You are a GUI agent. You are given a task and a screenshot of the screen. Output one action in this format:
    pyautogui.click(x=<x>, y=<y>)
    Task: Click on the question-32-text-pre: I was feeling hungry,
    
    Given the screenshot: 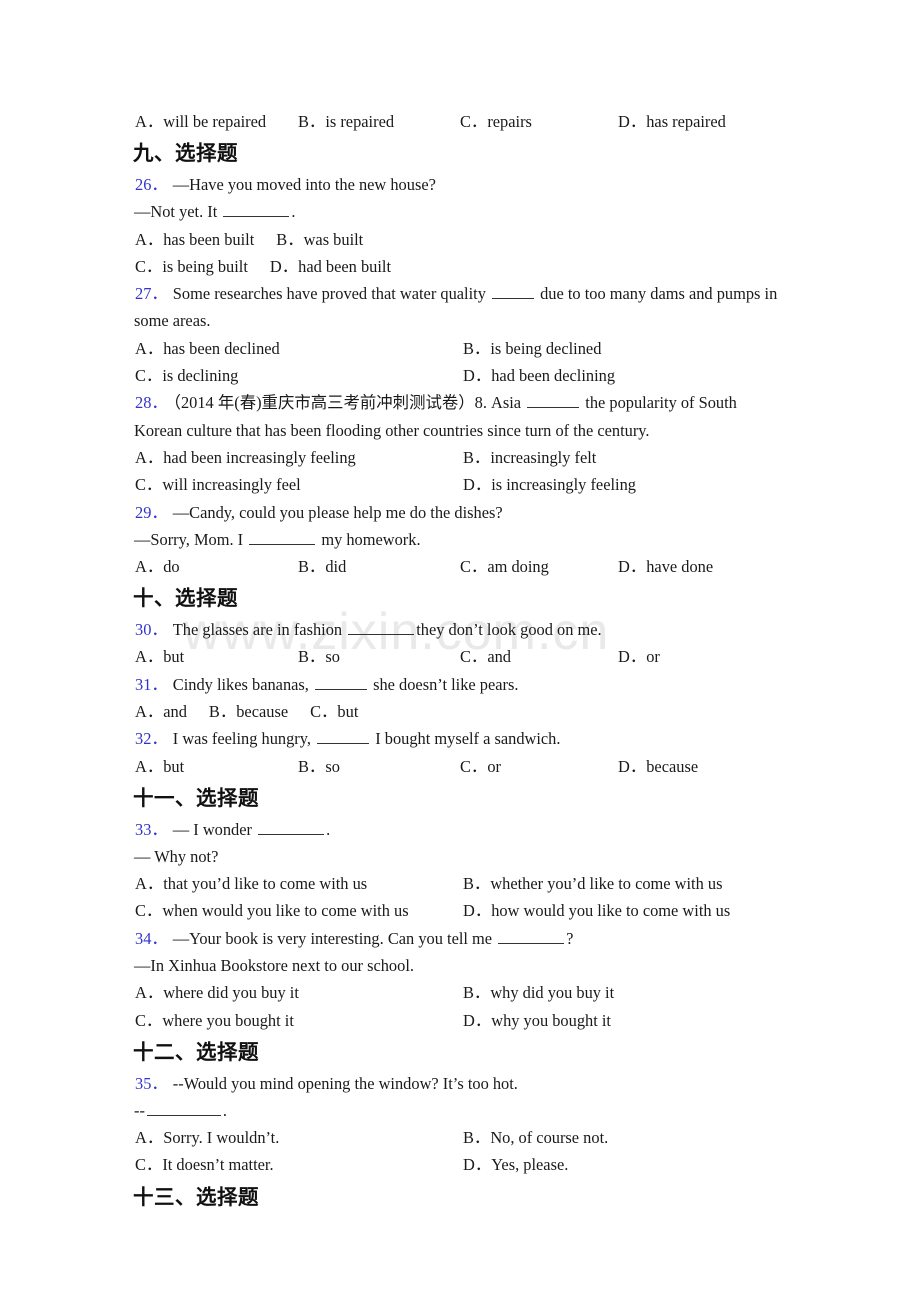 What is the action you would take?
    pyautogui.click(x=244, y=739)
    